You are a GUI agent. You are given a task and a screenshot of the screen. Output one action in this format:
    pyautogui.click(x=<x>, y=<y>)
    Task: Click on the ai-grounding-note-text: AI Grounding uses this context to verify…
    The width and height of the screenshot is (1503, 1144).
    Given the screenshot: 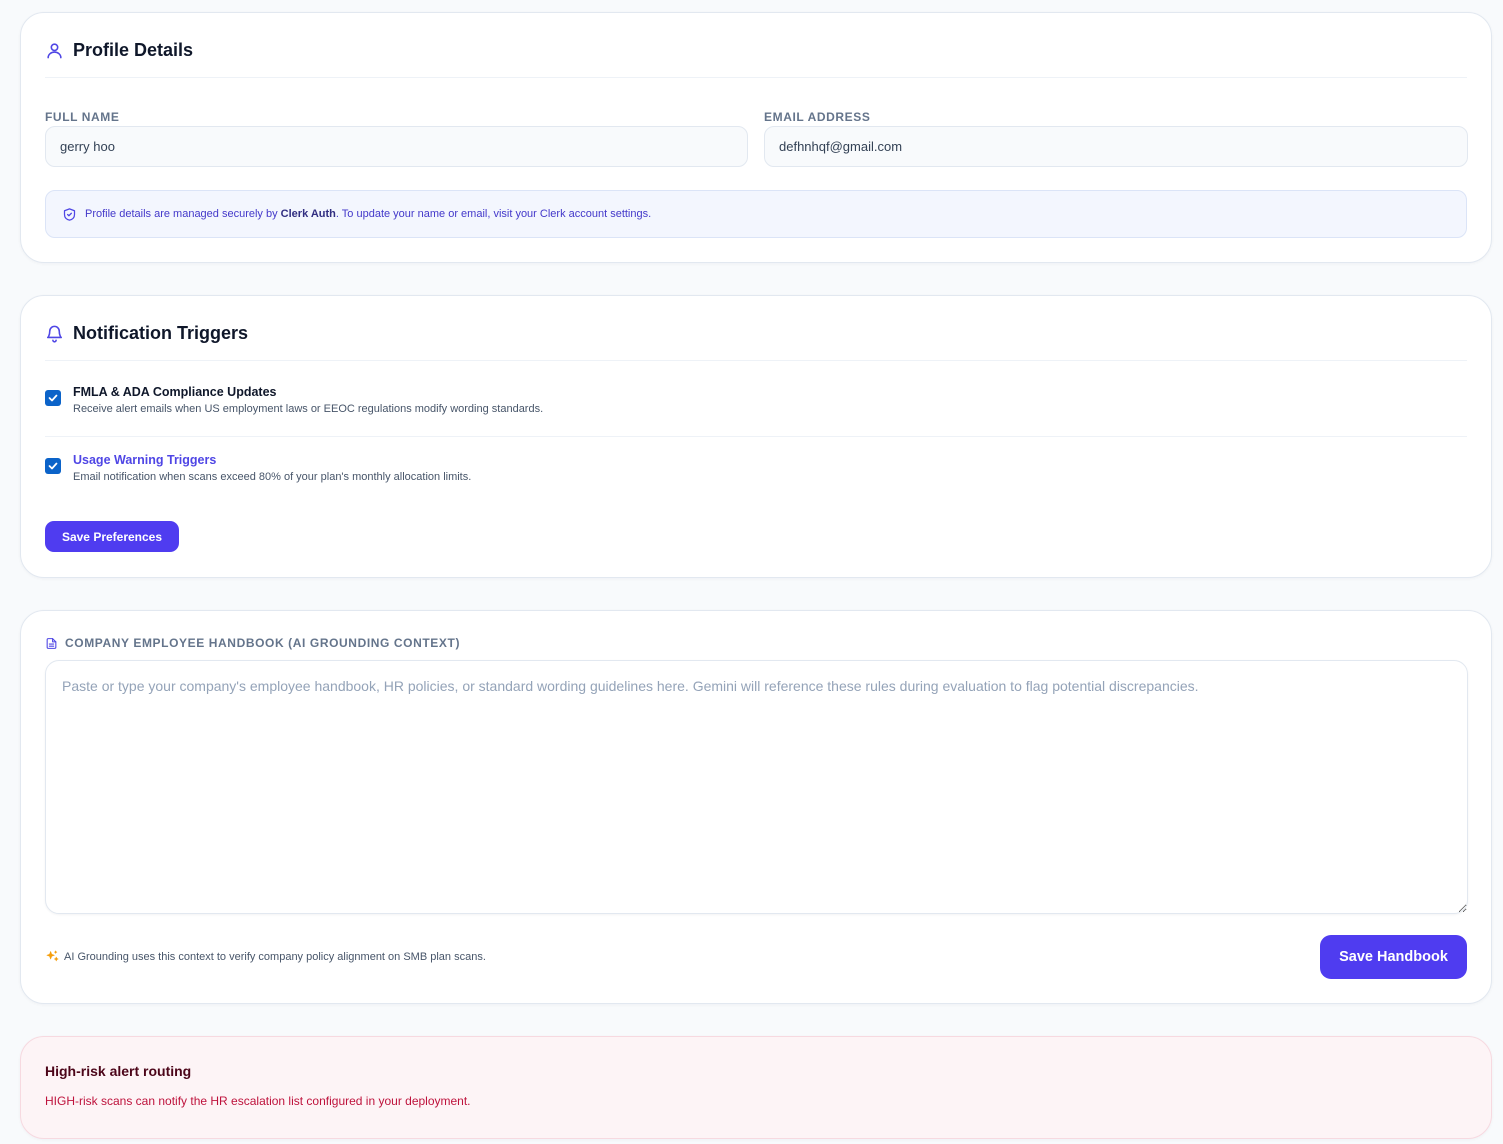 What is the action you would take?
    pyautogui.click(x=275, y=956)
    